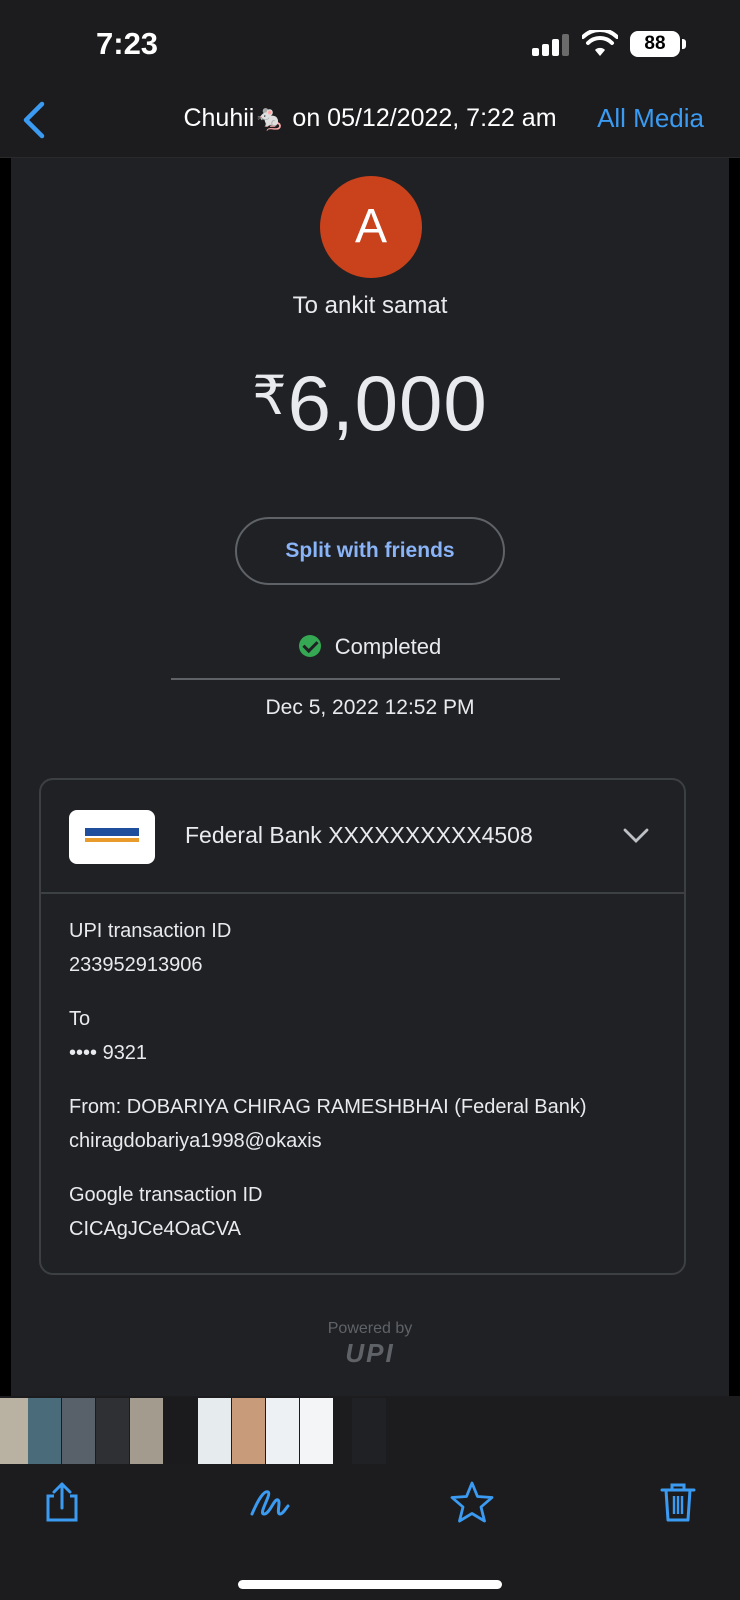  I want to click on payment-datetime: Dec 5, 2022 12:52 PM, so click(370, 707).